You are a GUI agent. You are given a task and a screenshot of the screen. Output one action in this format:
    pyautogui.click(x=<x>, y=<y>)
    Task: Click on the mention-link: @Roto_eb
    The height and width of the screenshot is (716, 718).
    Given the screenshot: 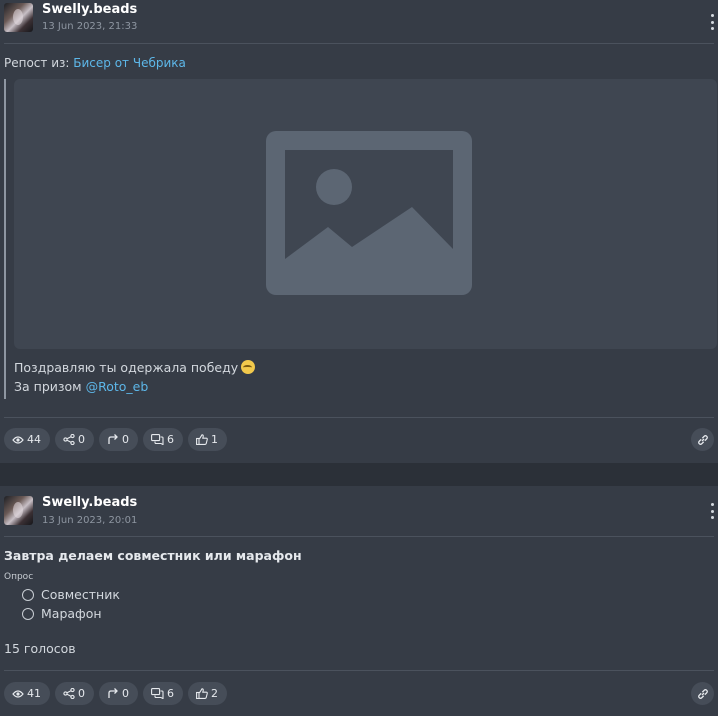 What is the action you would take?
    pyautogui.click(x=117, y=386)
    